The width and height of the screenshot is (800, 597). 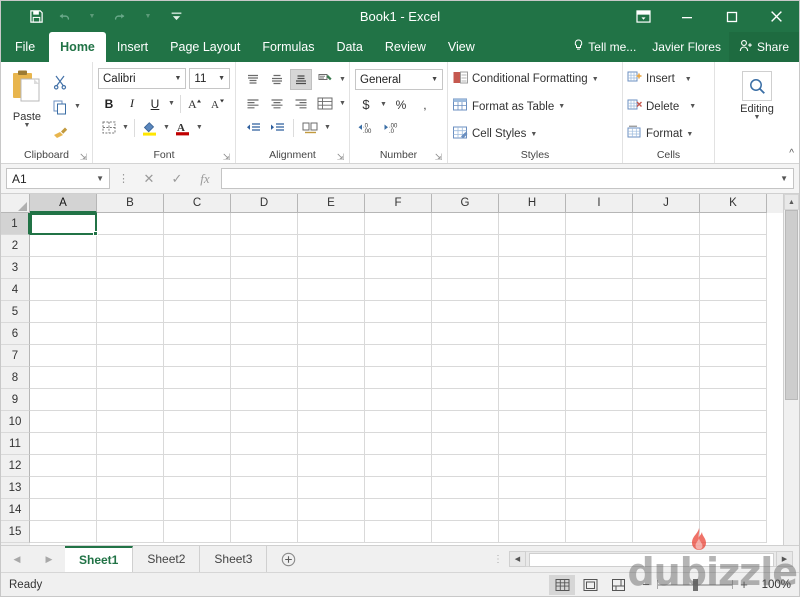 What do you see at coordinates (264, 334) in the screenshot?
I see `cell-D6` at bounding box center [264, 334].